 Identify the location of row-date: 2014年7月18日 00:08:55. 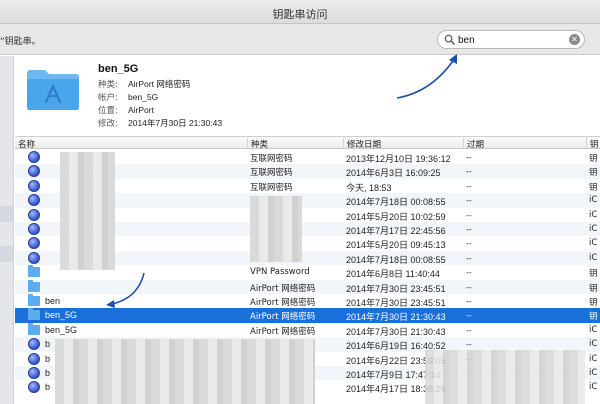
(396, 202).